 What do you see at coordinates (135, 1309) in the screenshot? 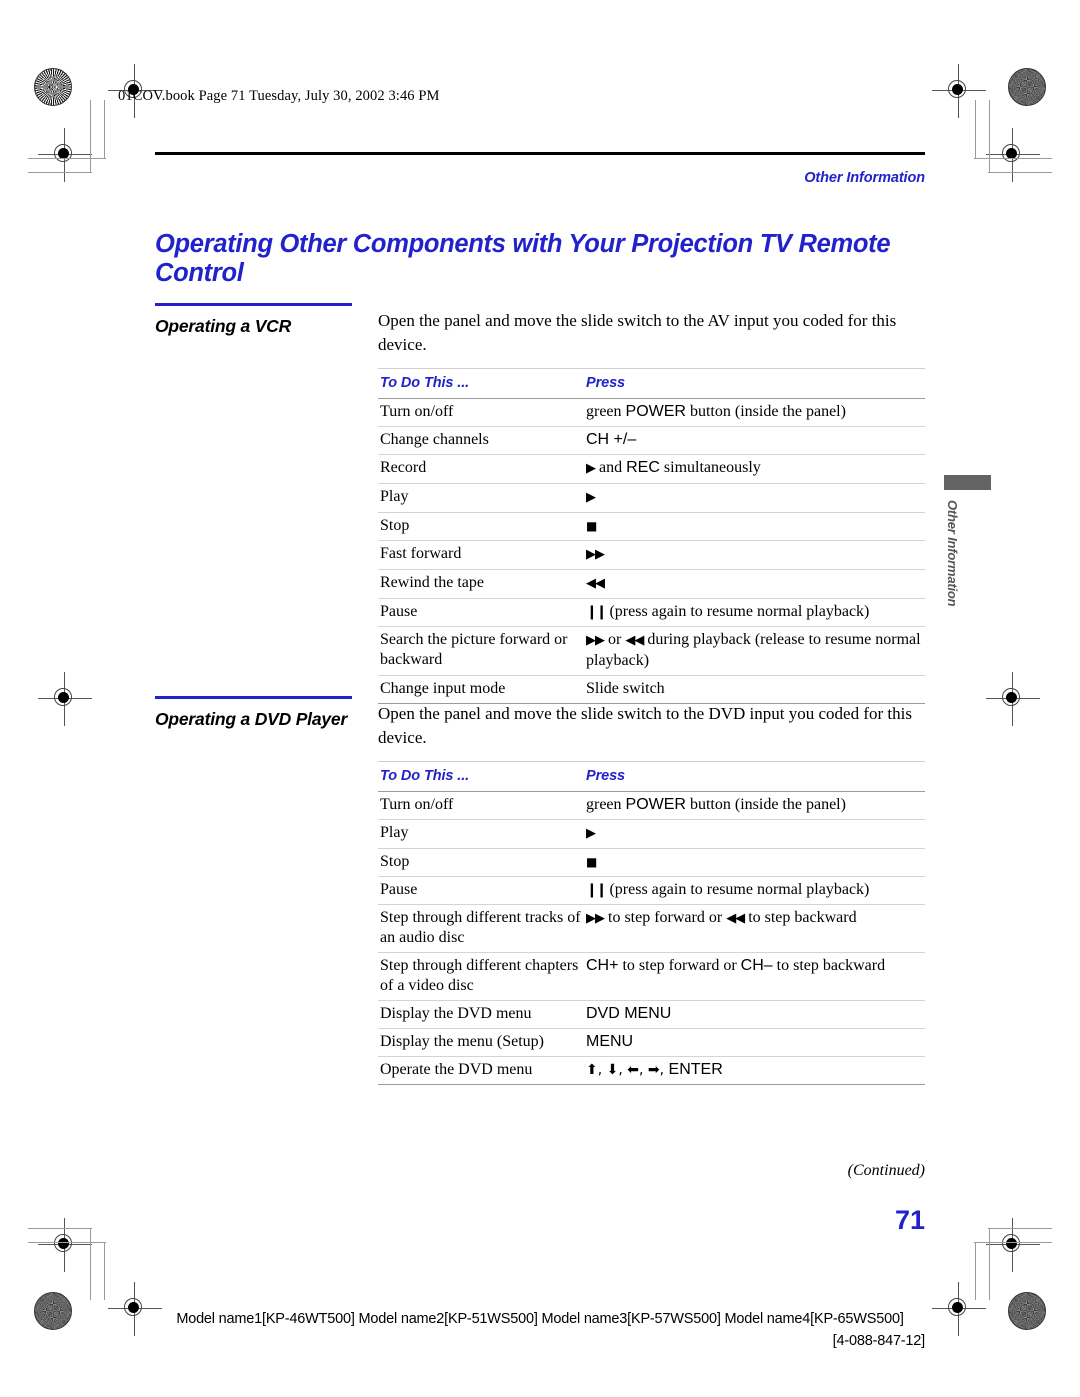
I see `registration-target-bottom-left-b` at bounding box center [135, 1309].